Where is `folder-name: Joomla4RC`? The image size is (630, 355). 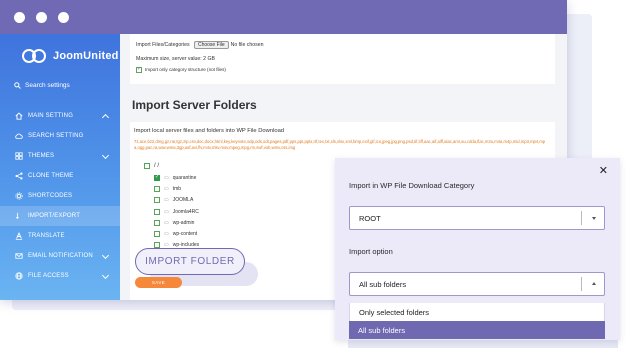 folder-name: Joomla4RC is located at coordinates (185, 211).